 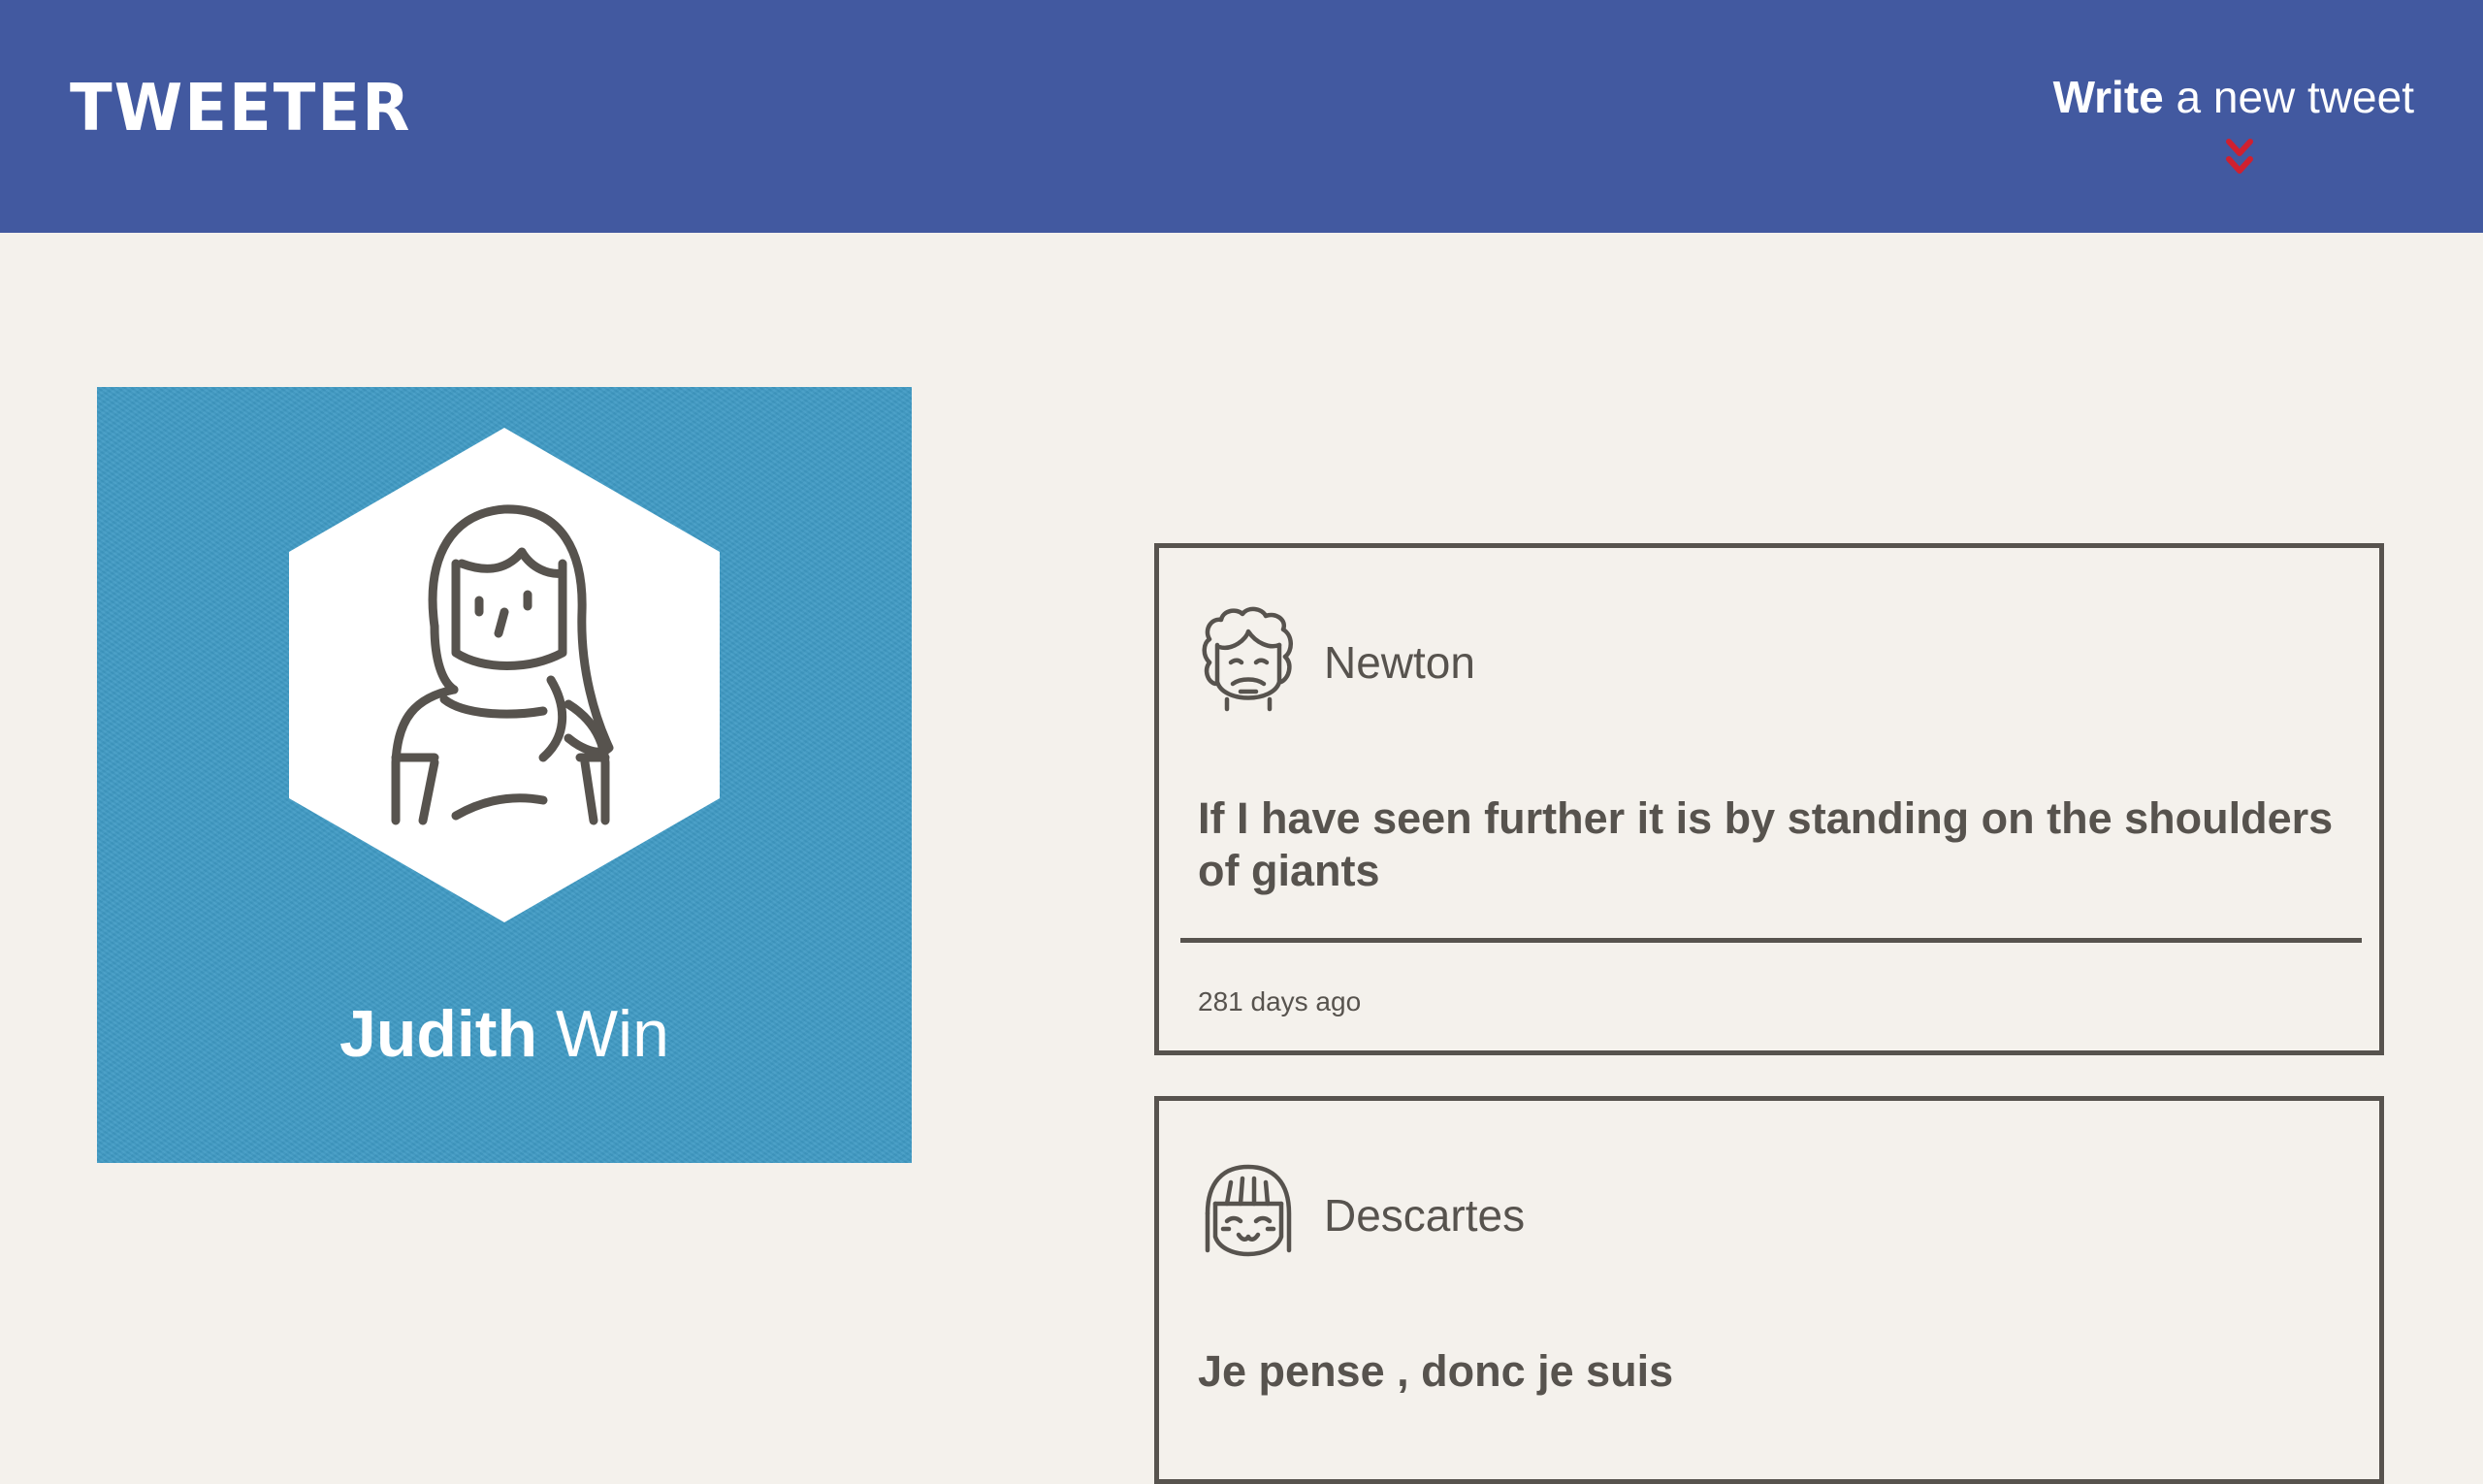 What do you see at coordinates (1771, 940) in the screenshot?
I see `tweet-divider` at bounding box center [1771, 940].